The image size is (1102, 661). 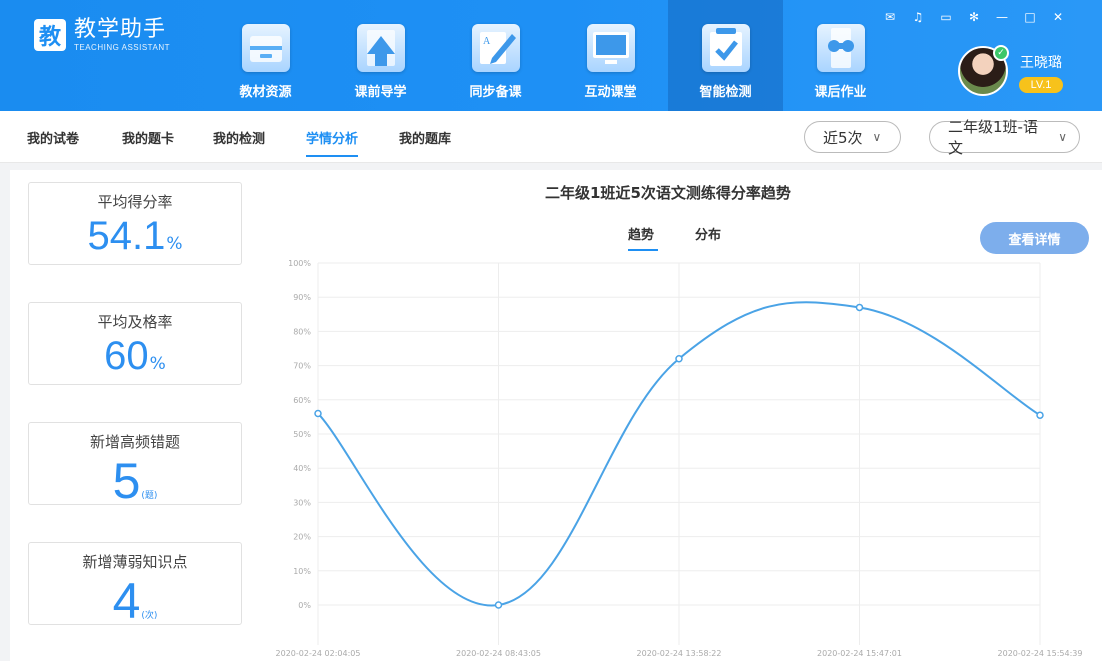 I want to click on y-tick-label: 40%, so click(x=302, y=468).